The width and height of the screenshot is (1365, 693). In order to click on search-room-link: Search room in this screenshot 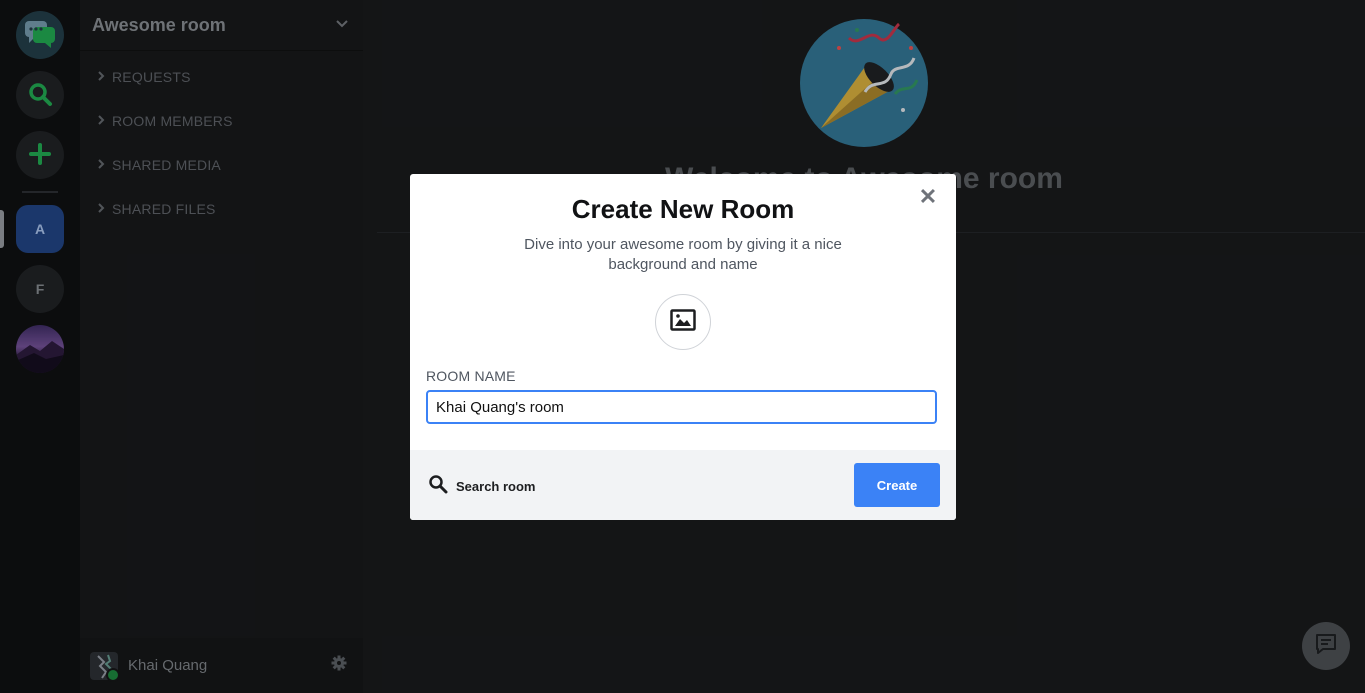, I will do `click(481, 486)`.